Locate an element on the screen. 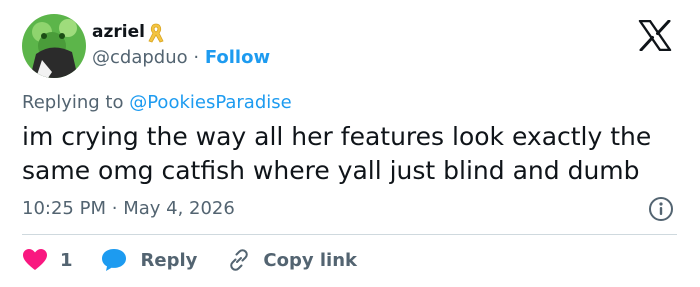 The width and height of the screenshot is (700, 287). follow-button: Follow is located at coordinates (237, 57).